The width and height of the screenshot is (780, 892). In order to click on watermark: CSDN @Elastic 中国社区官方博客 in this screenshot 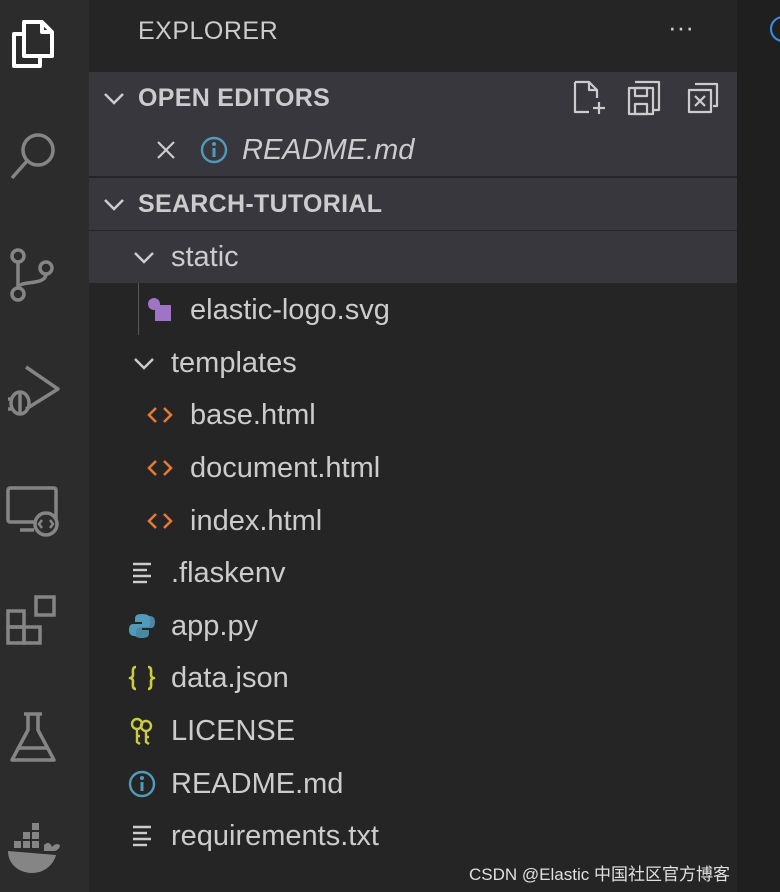, I will do `click(599, 874)`.